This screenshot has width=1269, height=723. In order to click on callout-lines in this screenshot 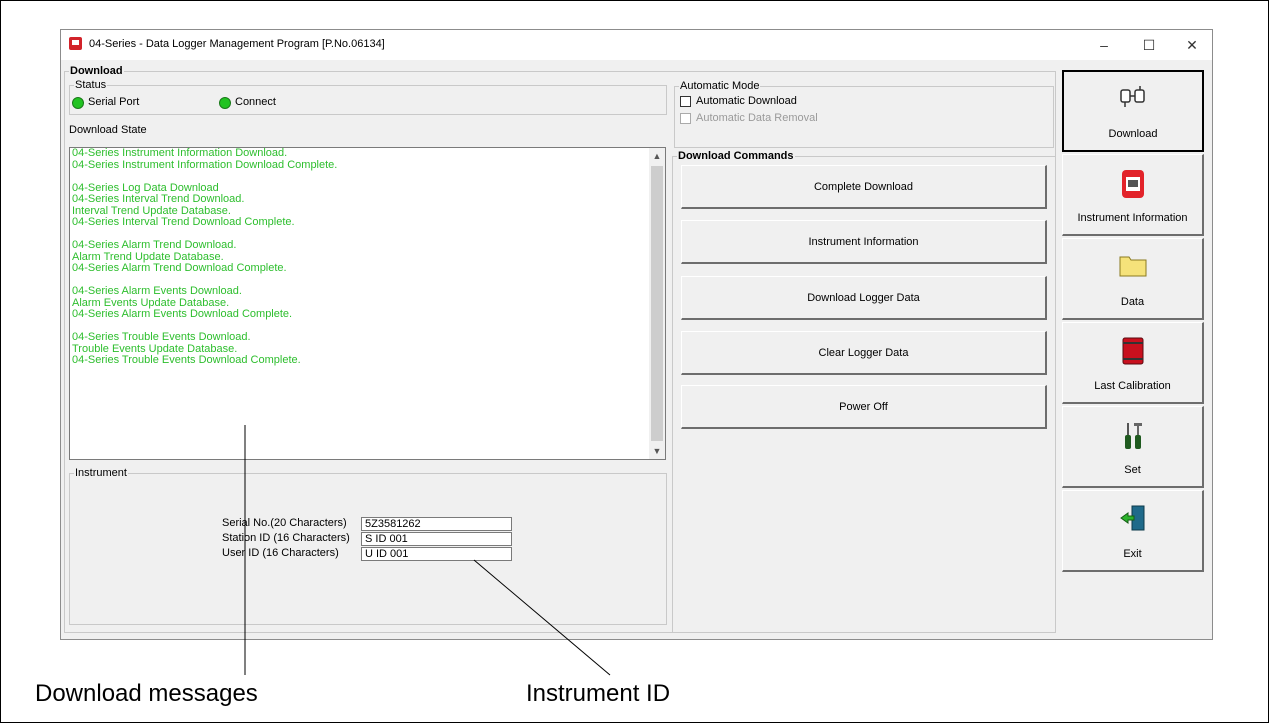, I will do `click(427, 550)`.